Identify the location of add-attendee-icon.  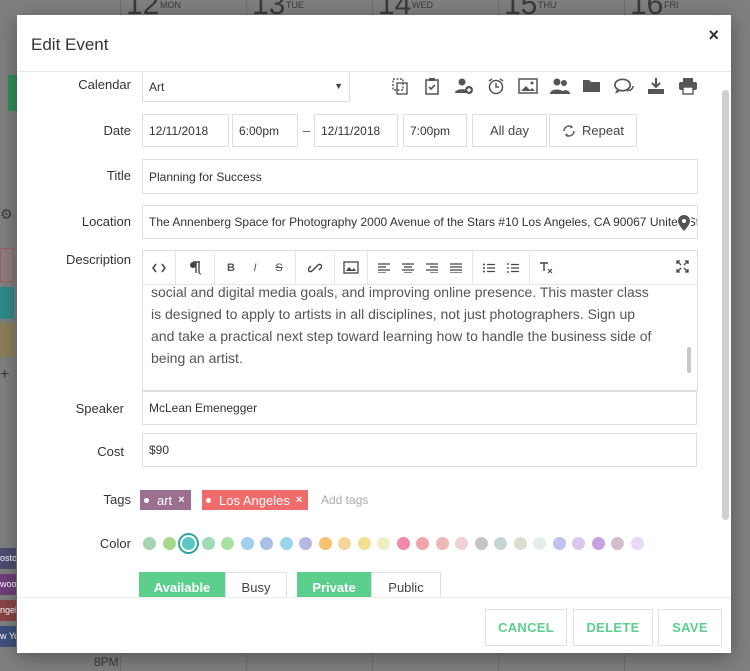
(463, 86).